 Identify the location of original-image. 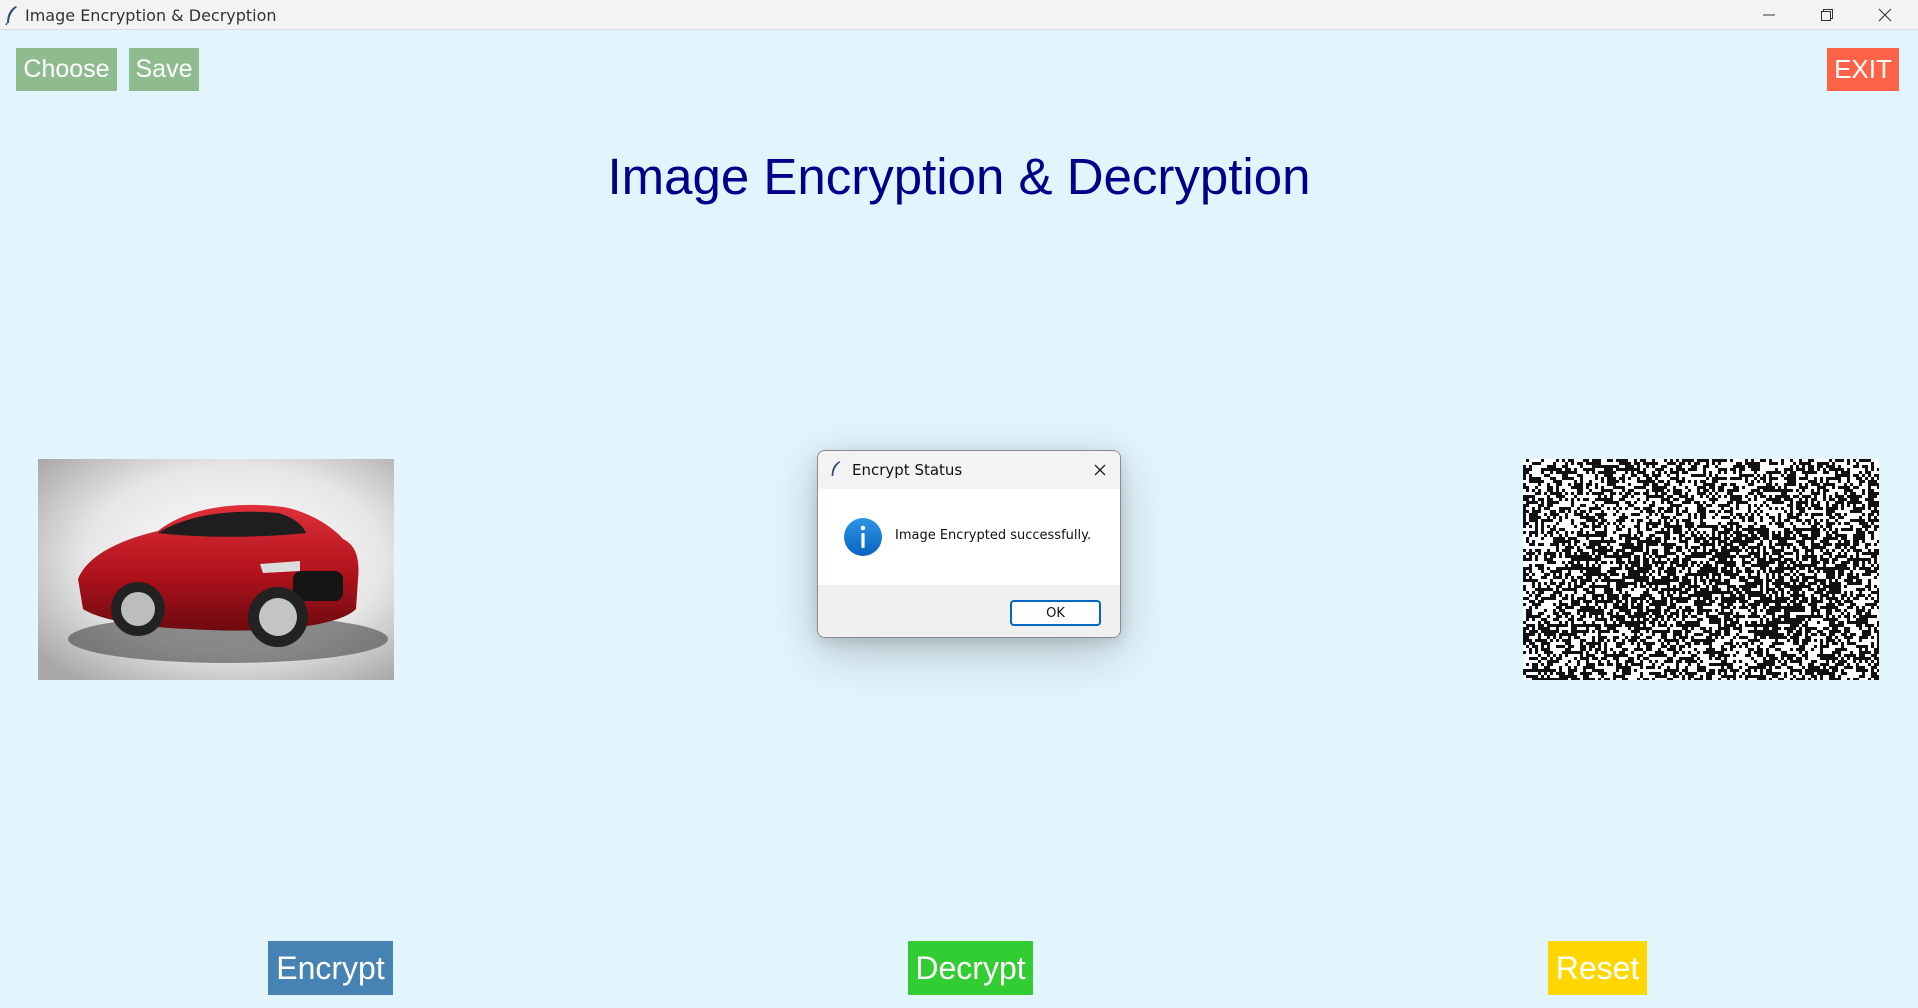
(216, 569).